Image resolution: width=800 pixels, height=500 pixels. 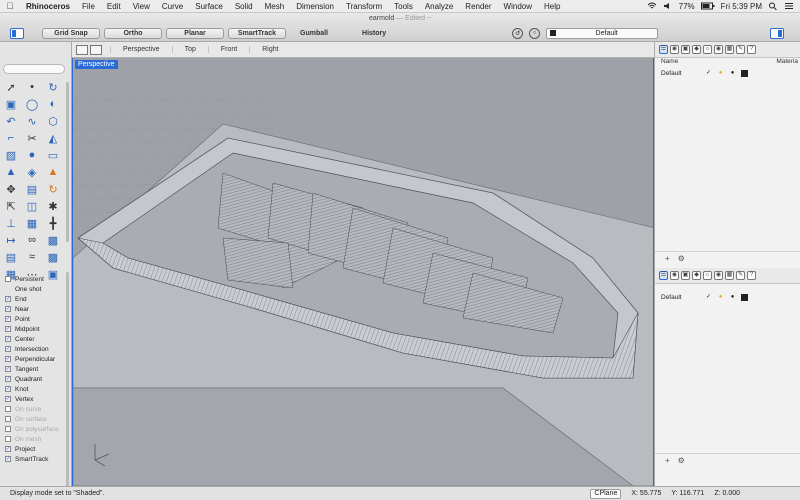 I want to click on checkbox-perpendicular: ✓, so click(x=8, y=359).